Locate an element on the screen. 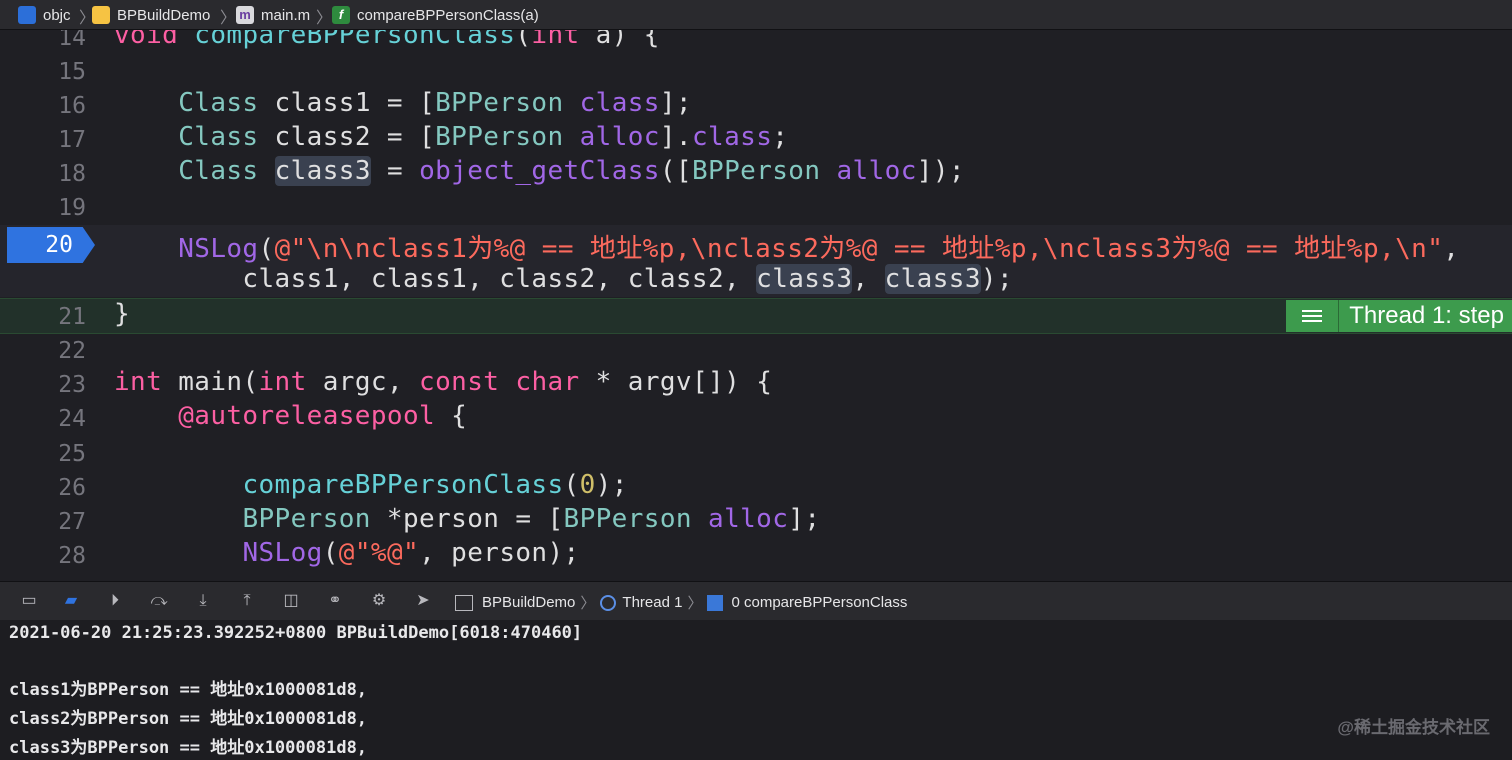 This screenshot has height=760, width=1512. code-line: Class class2 = [BPPerson alloc].class; is located at coordinates (483, 137).